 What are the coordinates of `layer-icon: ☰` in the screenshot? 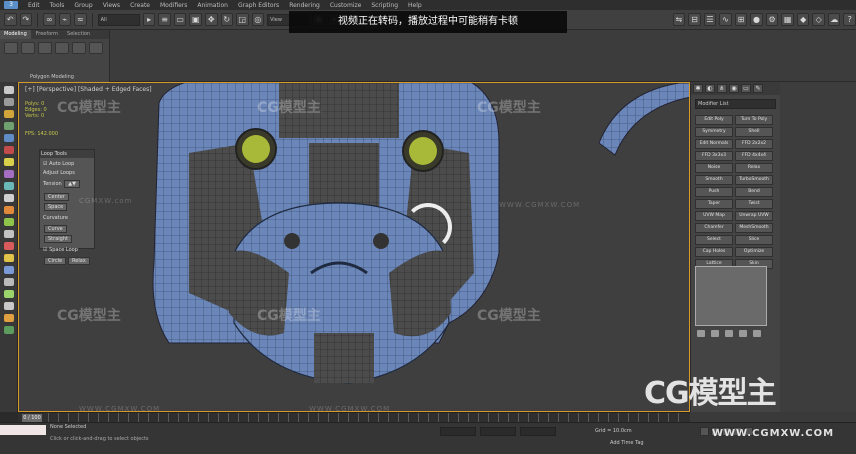 It's located at (710, 19).